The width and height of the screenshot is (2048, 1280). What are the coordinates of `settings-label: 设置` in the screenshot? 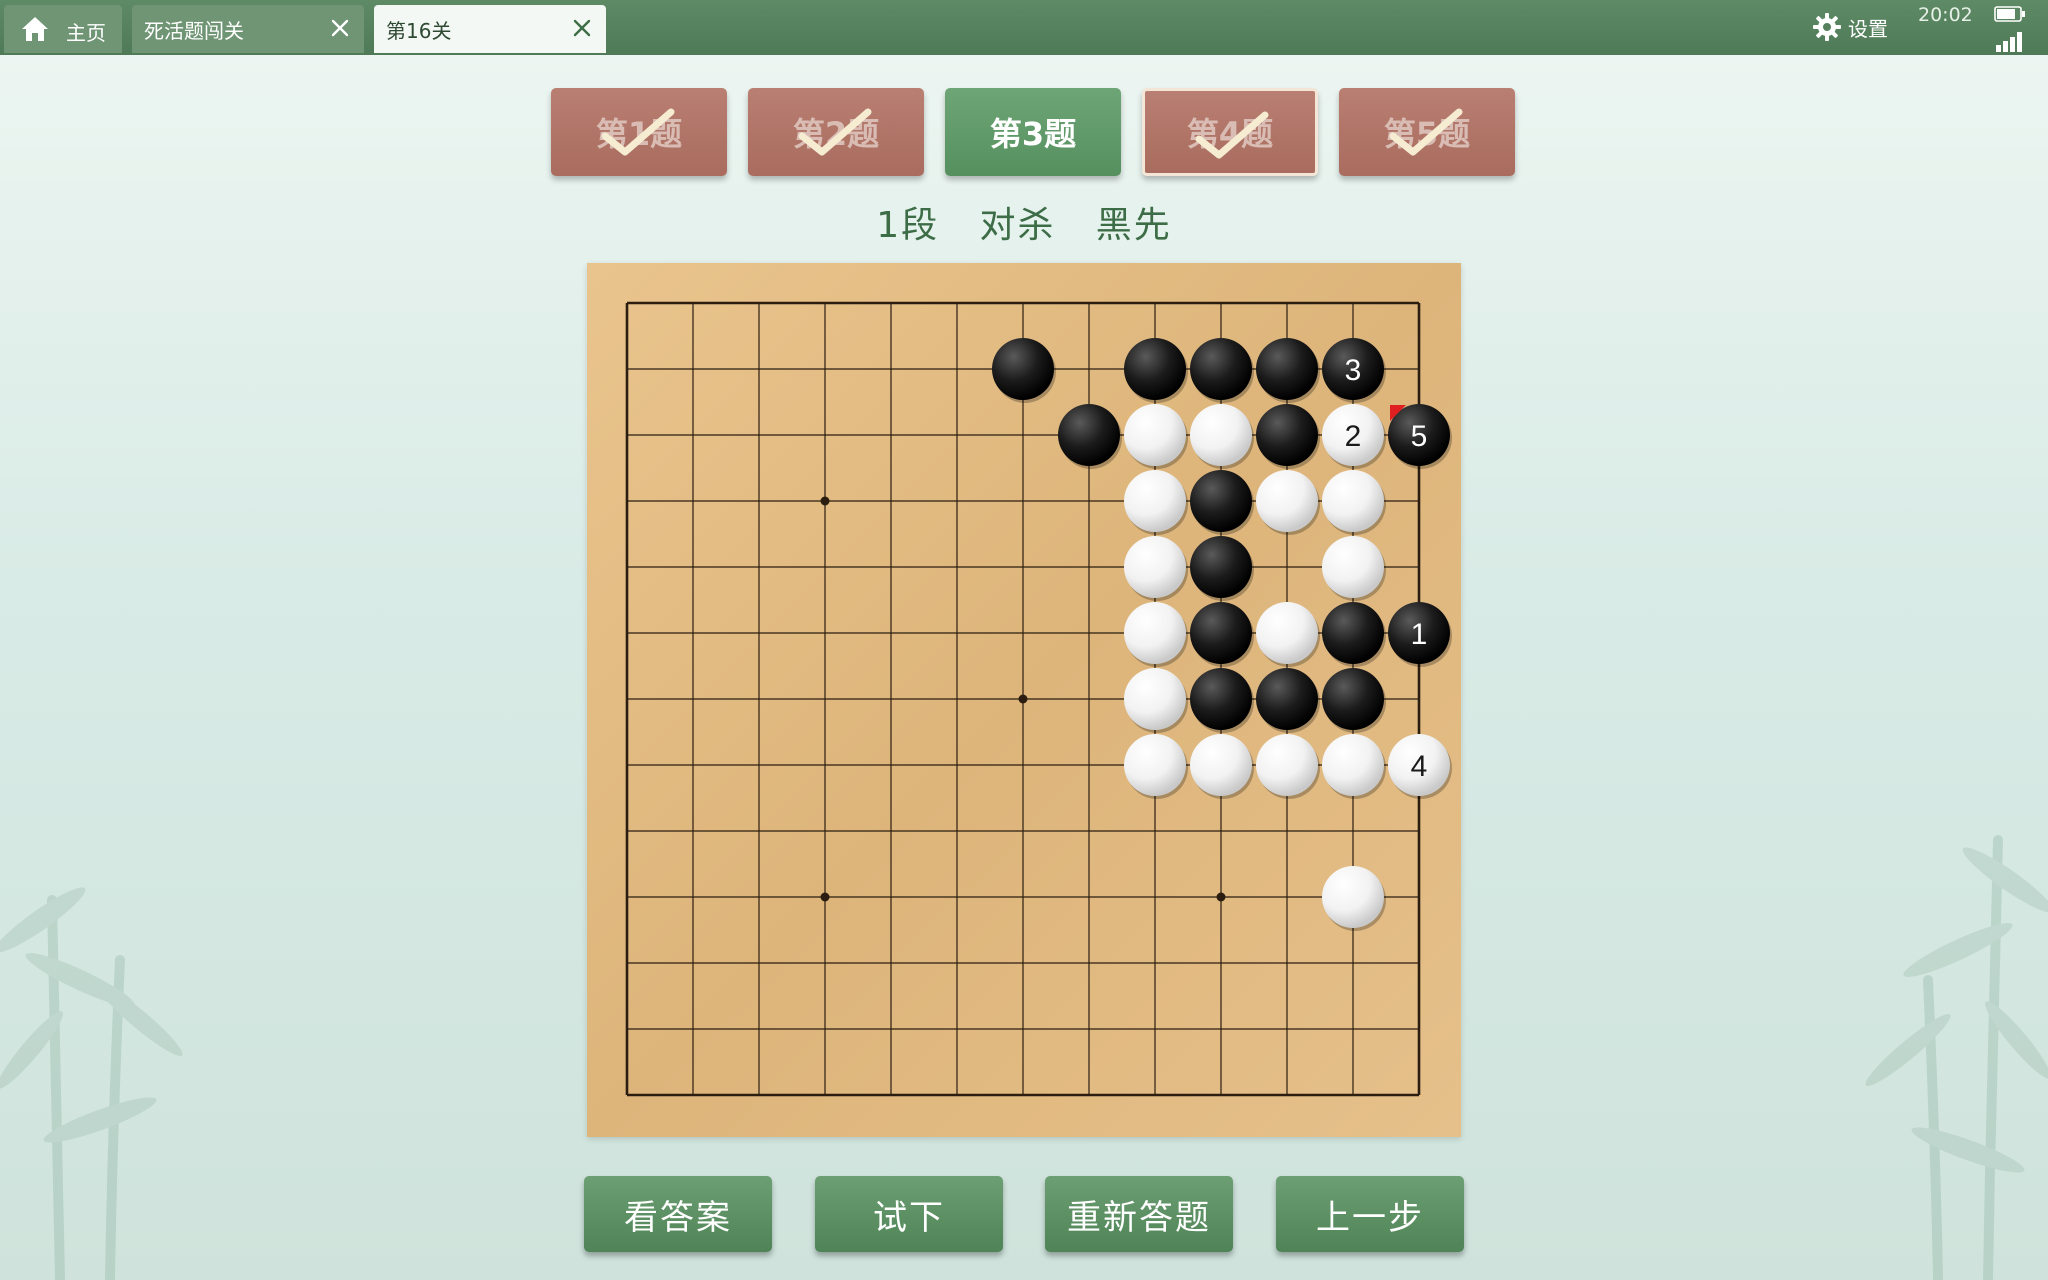 It's located at (1868, 28).